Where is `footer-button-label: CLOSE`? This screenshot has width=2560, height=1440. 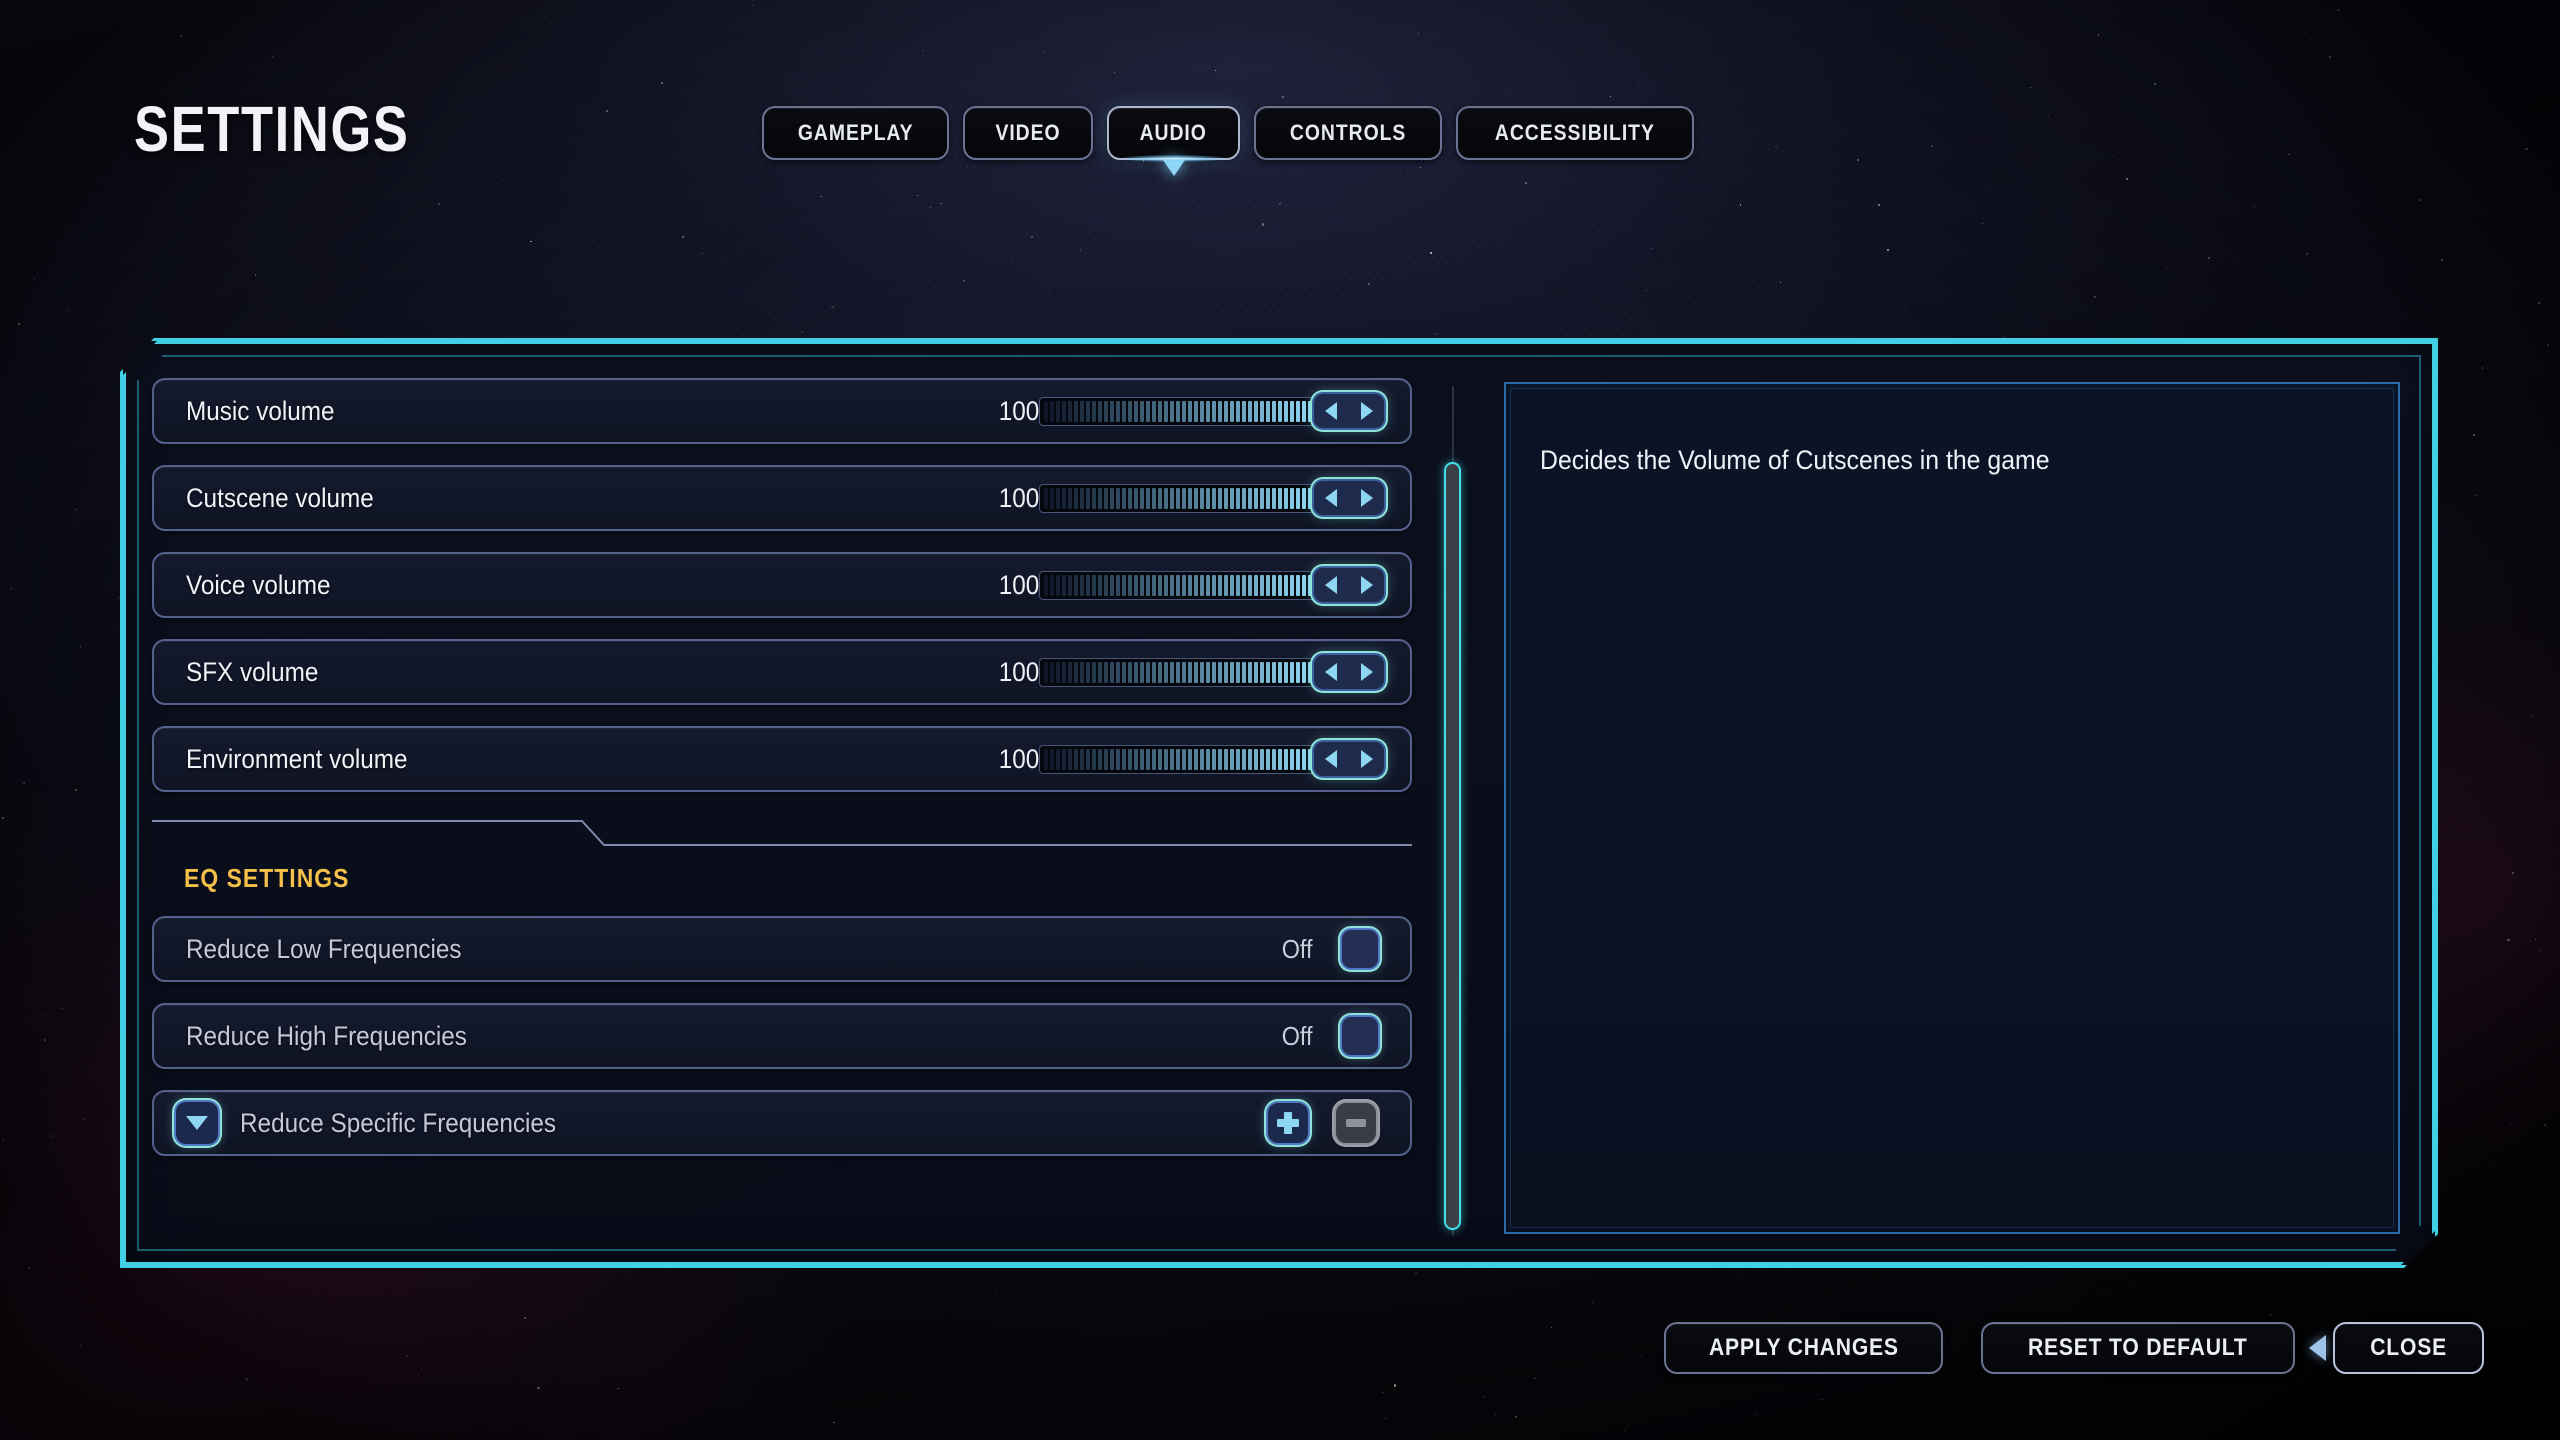 footer-button-label: CLOSE is located at coordinates (2408, 1347).